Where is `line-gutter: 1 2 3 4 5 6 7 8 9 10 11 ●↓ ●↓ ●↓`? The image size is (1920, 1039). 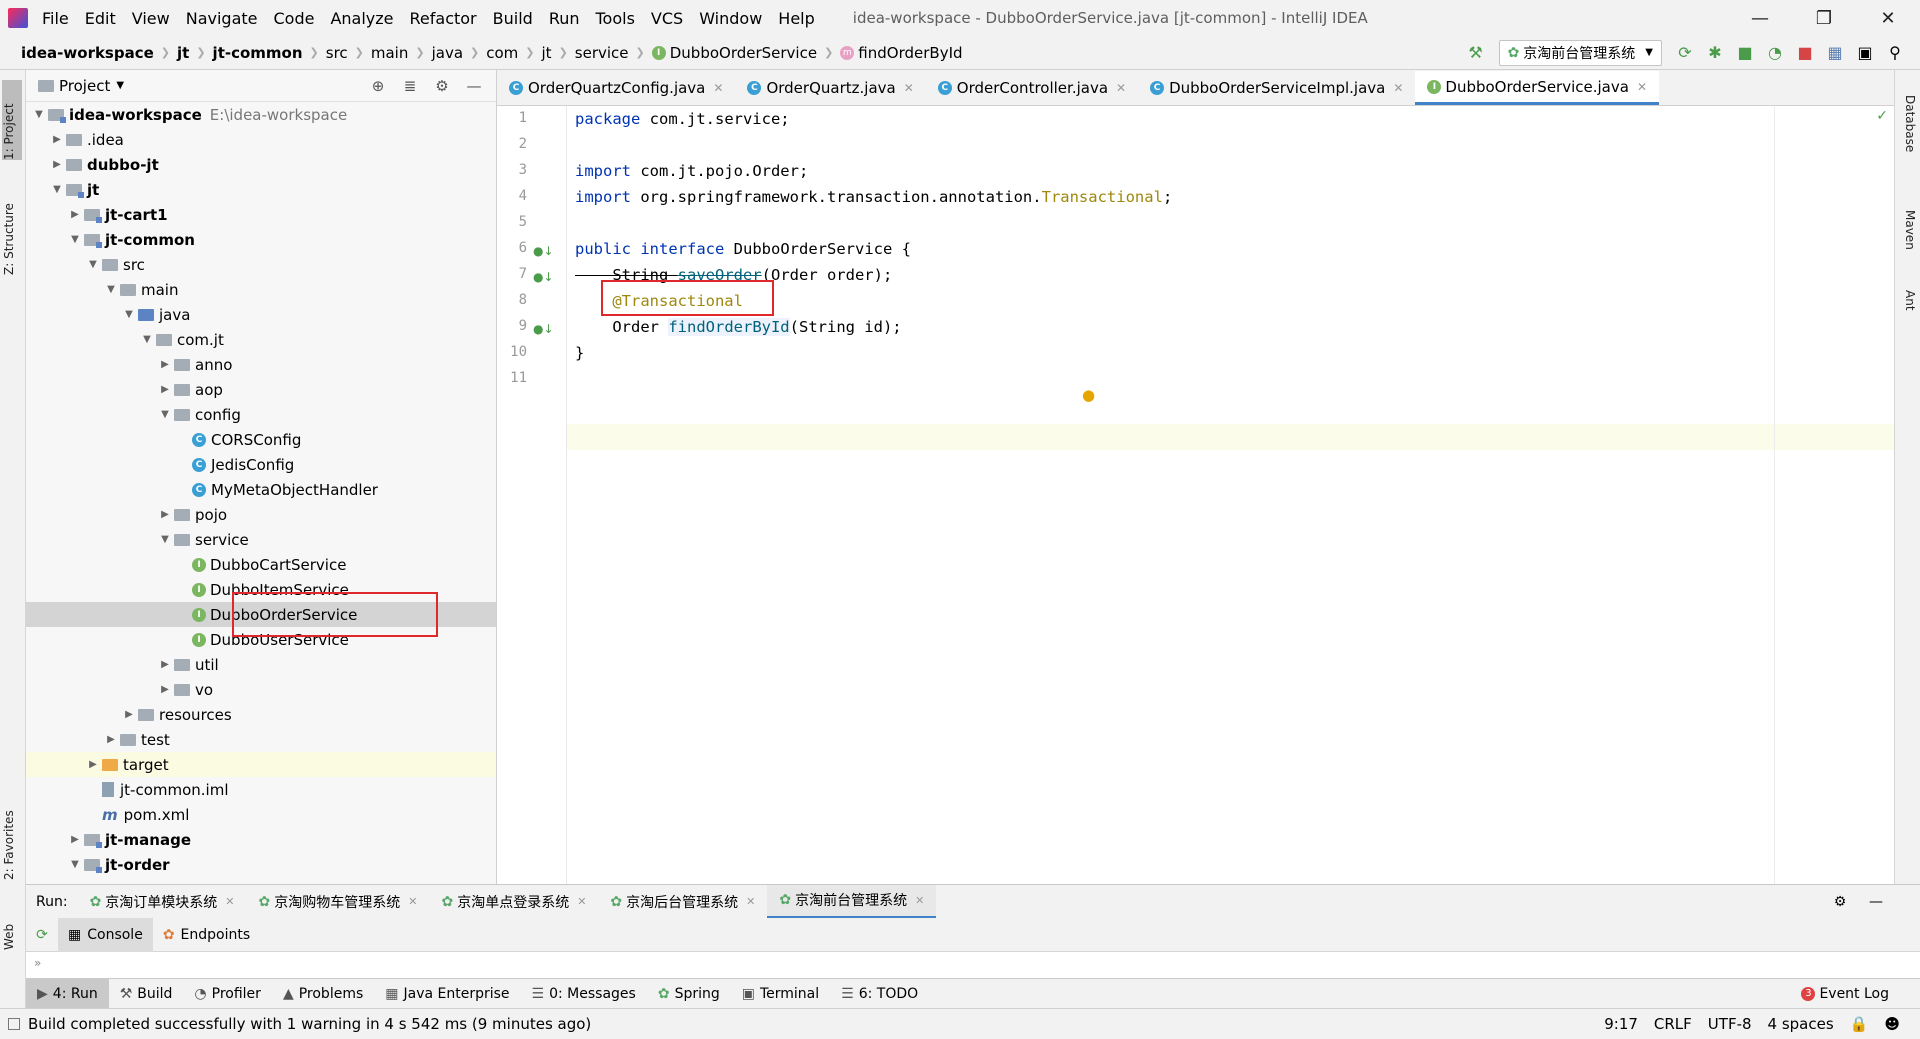 line-gutter: 1 2 3 4 5 6 7 8 9 10 11 ●↓ ●↓ ●↓ is located at coordinates (532, 495).